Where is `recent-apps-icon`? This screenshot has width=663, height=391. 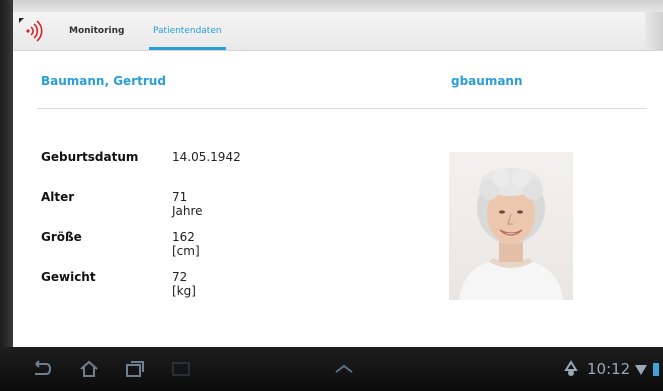 recent-apps-icon is located at coordinates (135, 369).